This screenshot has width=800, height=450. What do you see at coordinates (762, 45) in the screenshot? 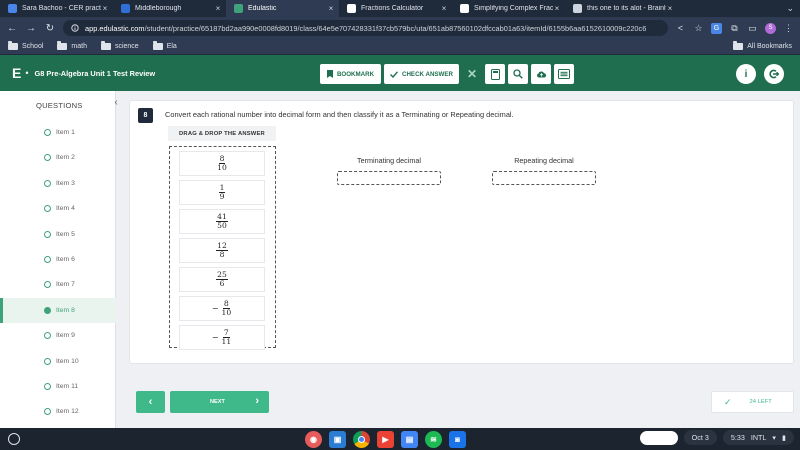
I see `all-bookmarks: All Bookmarks` at bounding box center [762, 45].